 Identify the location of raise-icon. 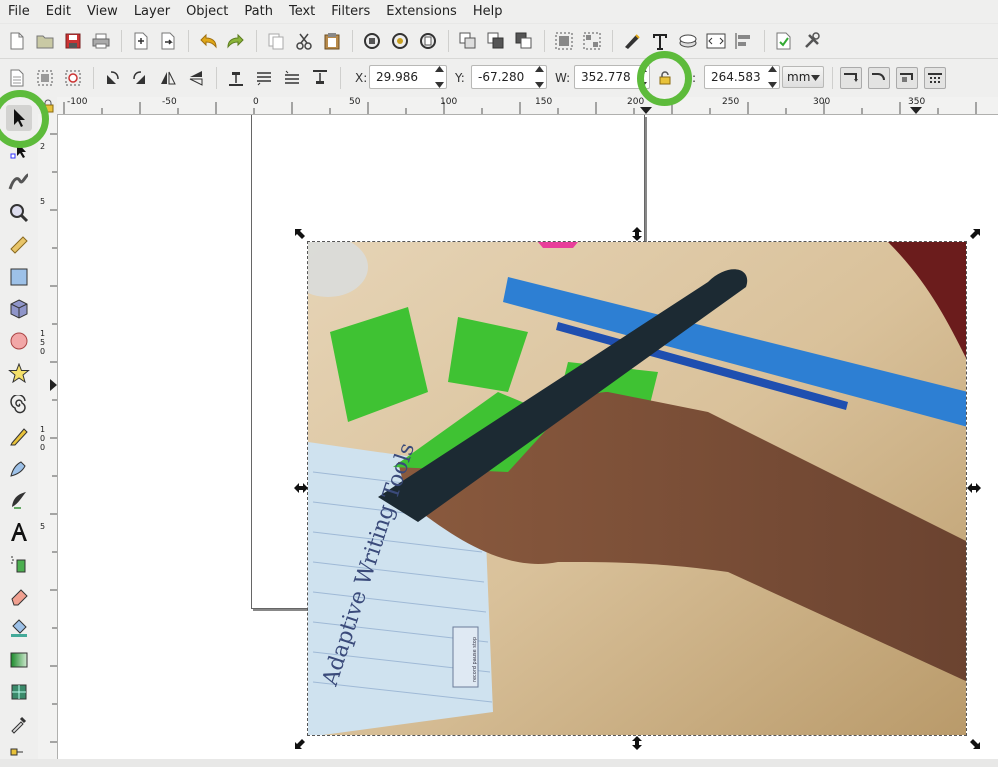
(292, 78).